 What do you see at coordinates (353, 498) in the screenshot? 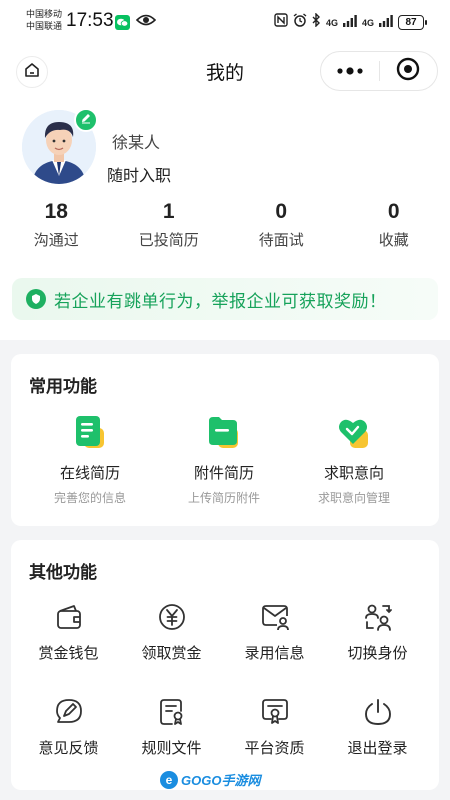
I see `item-subtitle: 求职意向管理` at bounding box center [353, 498].